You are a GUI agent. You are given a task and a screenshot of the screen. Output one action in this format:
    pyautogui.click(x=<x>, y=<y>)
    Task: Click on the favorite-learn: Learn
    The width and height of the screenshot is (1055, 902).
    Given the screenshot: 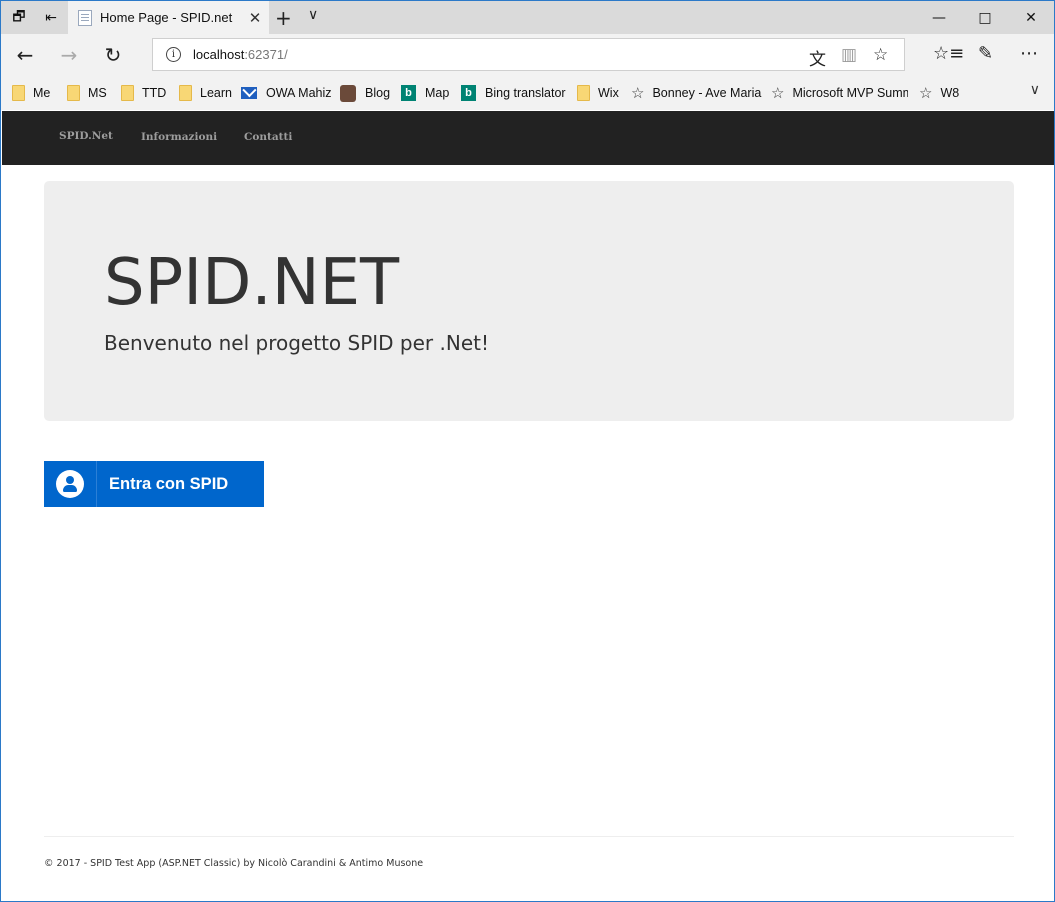 What is the action you would take?
    pyautogui.click(x=205, y=93)
    